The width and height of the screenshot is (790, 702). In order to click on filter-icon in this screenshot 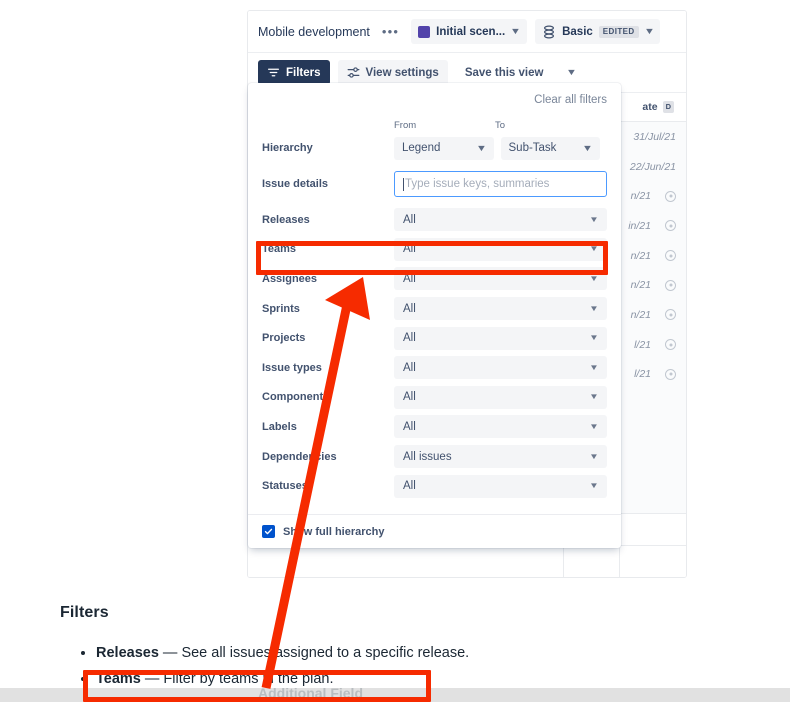, I will do `click(273, 72)`.